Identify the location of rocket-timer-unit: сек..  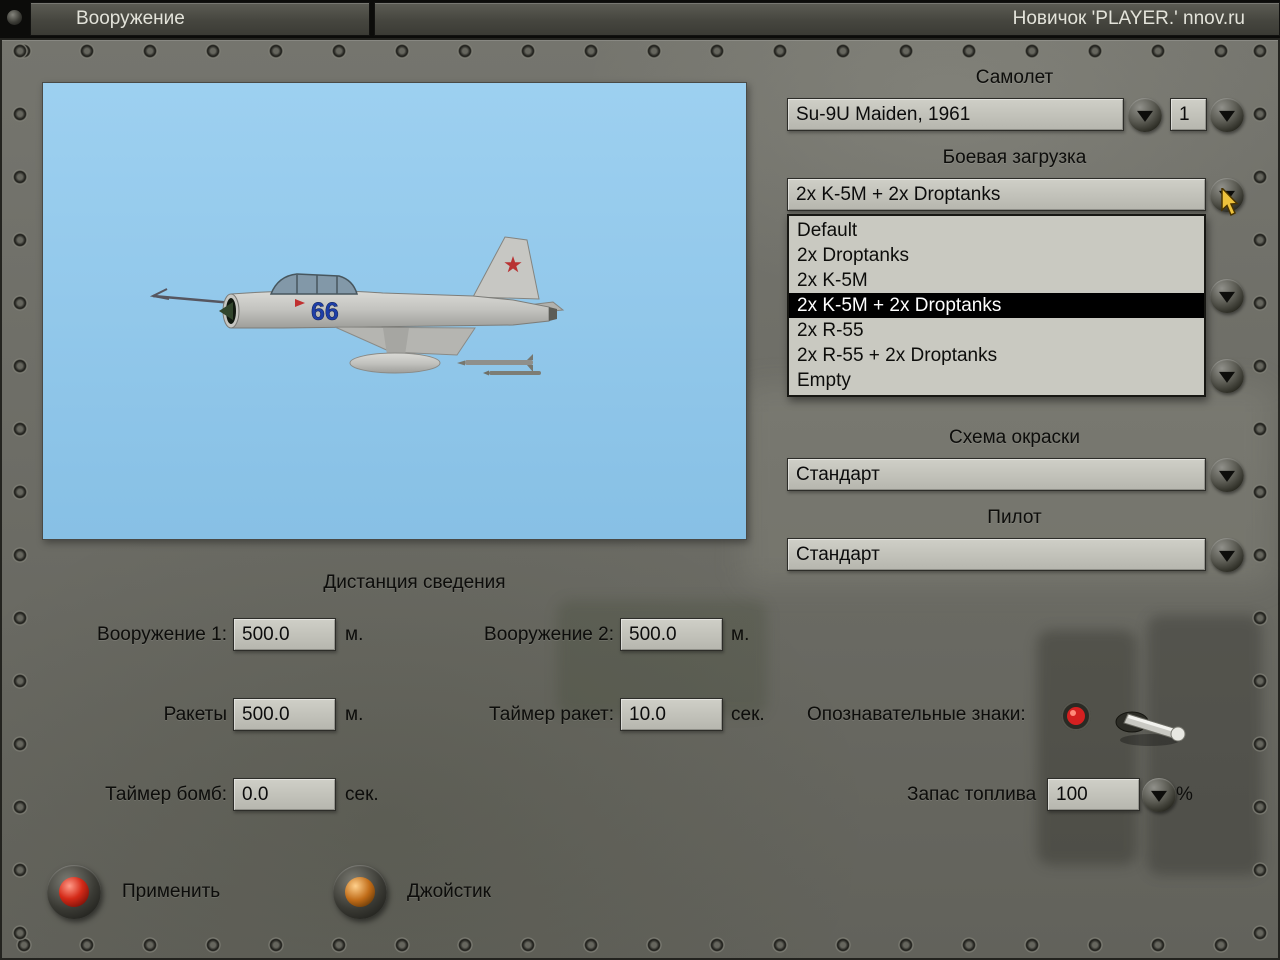
(748, 714).